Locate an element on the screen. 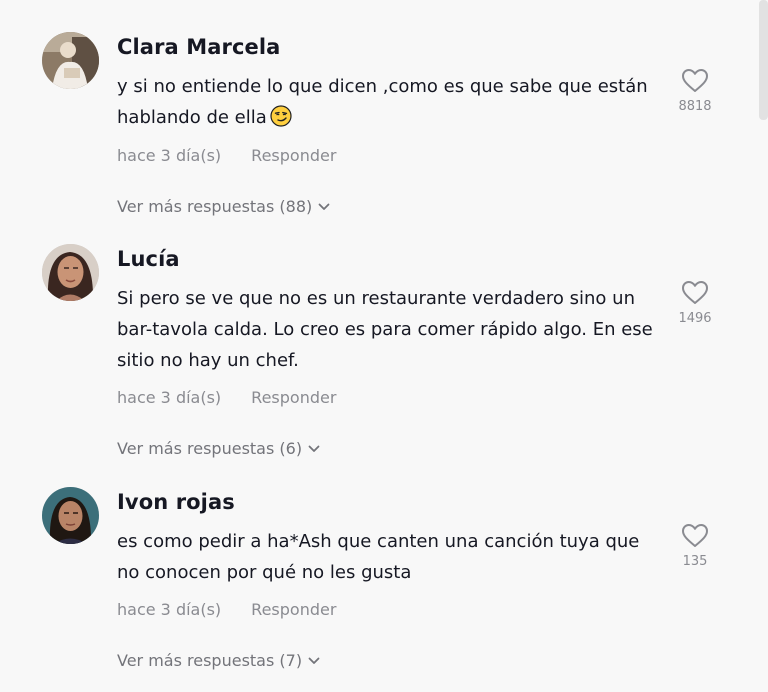 This screenshot has height=692, width=768. comment-username: Lucía is located at coordinates (148, 259).